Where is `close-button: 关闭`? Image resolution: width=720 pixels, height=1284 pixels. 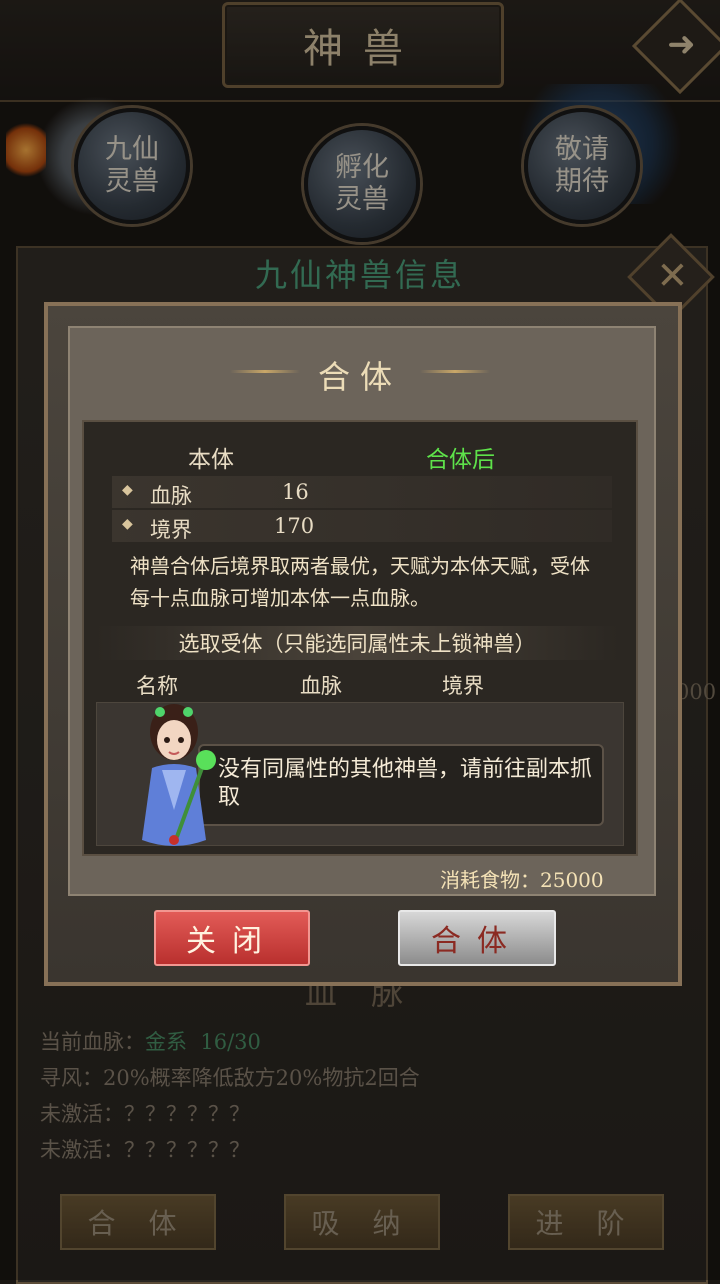 close-button: 关闭 is located at coordinates (232, 938).